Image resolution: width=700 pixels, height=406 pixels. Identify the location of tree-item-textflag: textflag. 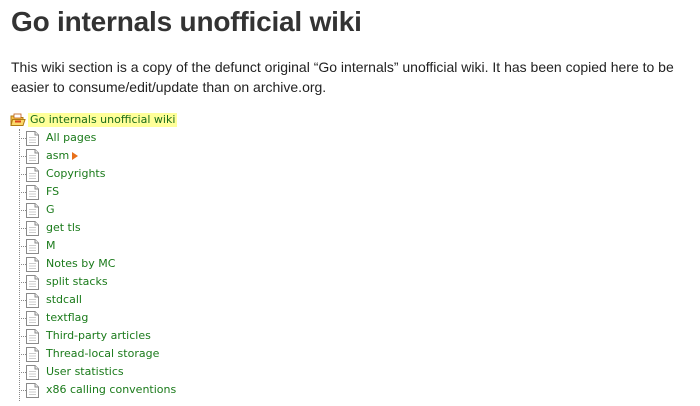
(160, 318).